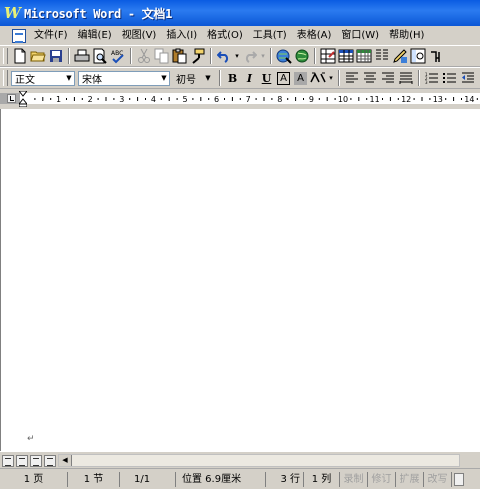 The height and width of the screenshot is (489, 480). Describe the element at coordinates (388, 78) in the screenshot. I see `align-right-icon` at that location.